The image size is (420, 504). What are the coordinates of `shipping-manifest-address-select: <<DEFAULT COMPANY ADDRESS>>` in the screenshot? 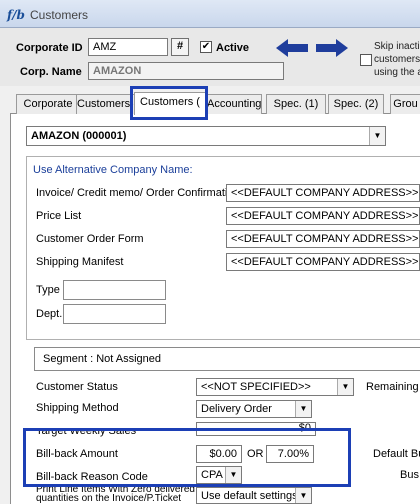 It's located at (323, 262).